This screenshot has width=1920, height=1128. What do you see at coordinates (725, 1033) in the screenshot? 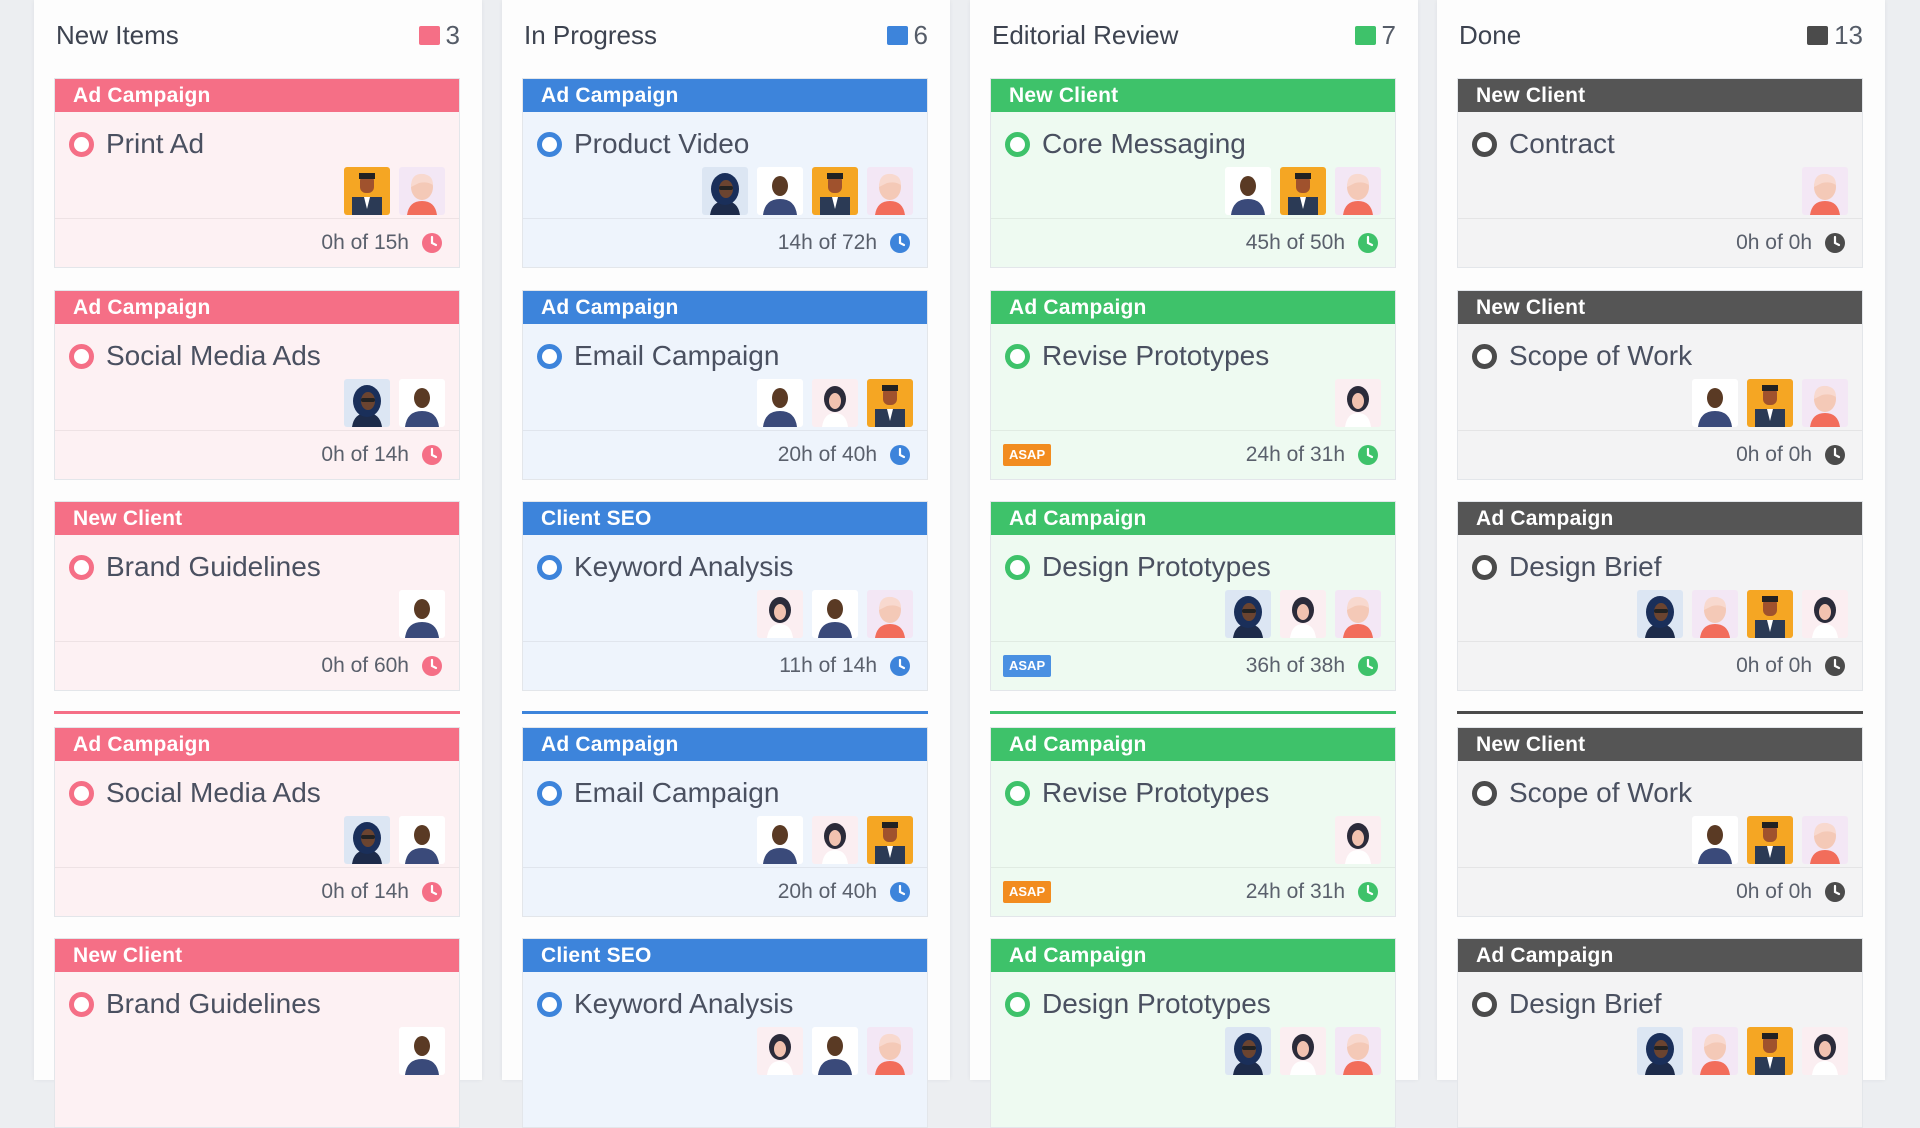
I see `task-card: Client SEO Keyword Analysis` at bounding box center [725, 1033].